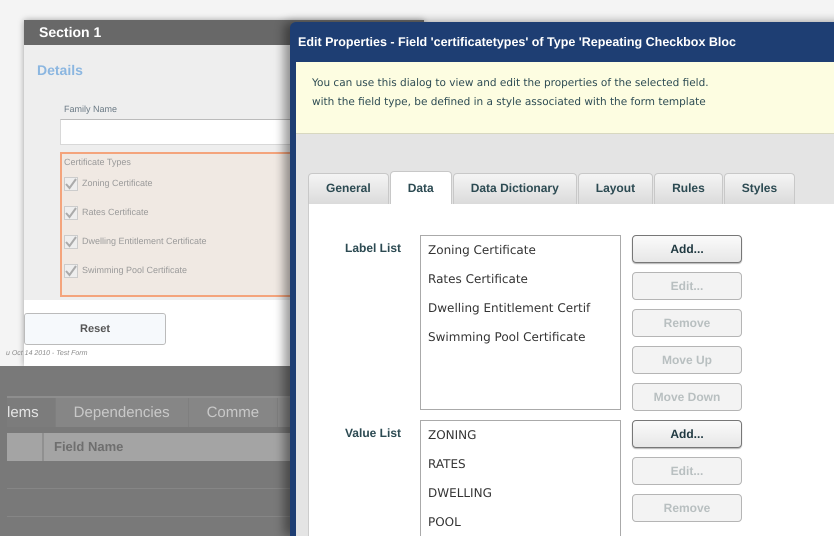  What do you see at coordinates (616, 188) in the screenshot?
I see `tab: Layout` at bounding box center [616, 188].